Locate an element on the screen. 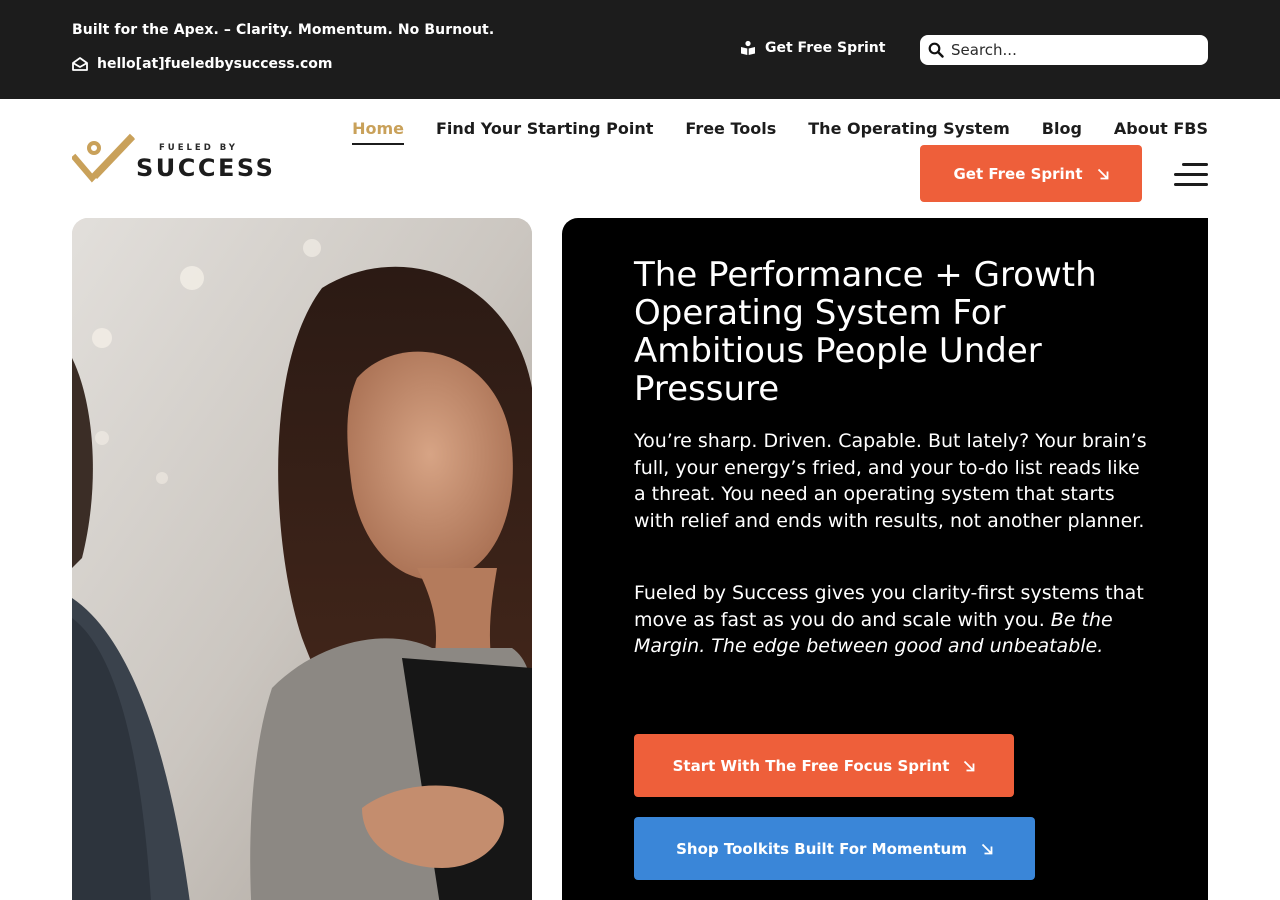 This screenshot has width=1280, height=900. top-get-free-sprint-link: Get Free Sprint is located at coordinates (812, 48).